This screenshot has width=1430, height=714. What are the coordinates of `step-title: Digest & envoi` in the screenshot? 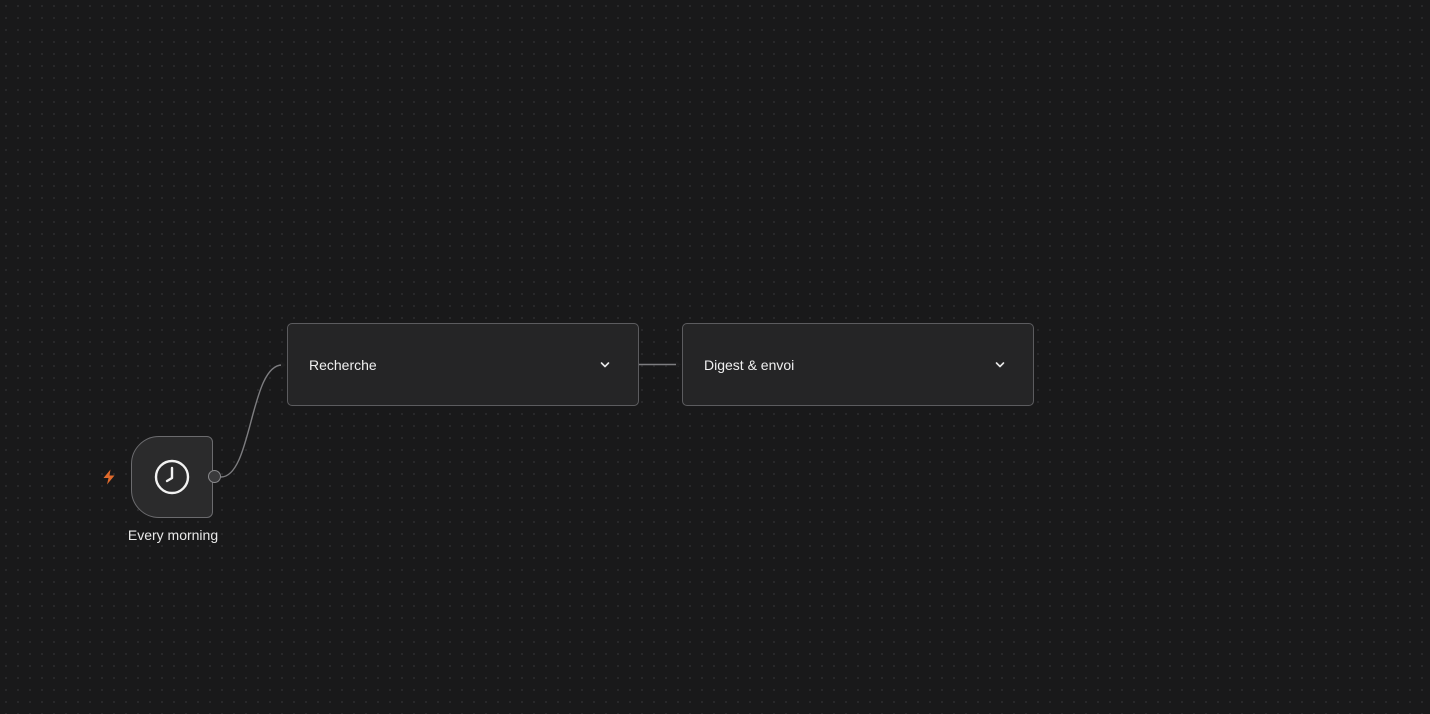 It's located at (749, 365).